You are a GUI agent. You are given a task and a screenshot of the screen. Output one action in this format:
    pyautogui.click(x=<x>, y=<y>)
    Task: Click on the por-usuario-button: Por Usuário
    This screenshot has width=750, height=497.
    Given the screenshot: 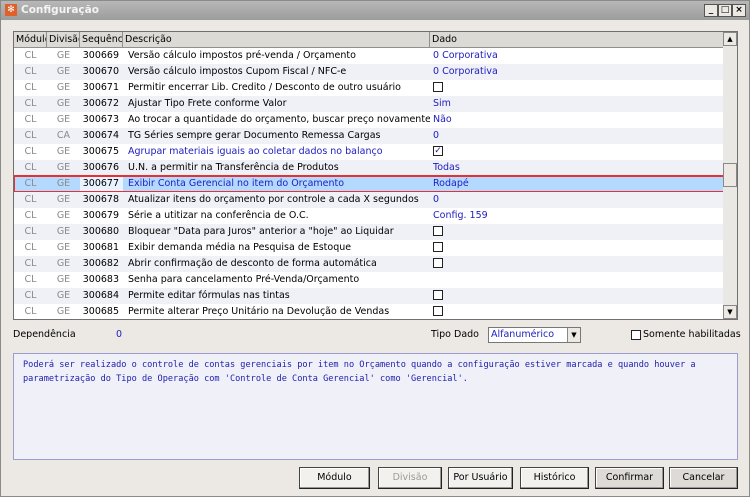 What is the action you would take?
    pyautogui.click(x=480, y=478)
    